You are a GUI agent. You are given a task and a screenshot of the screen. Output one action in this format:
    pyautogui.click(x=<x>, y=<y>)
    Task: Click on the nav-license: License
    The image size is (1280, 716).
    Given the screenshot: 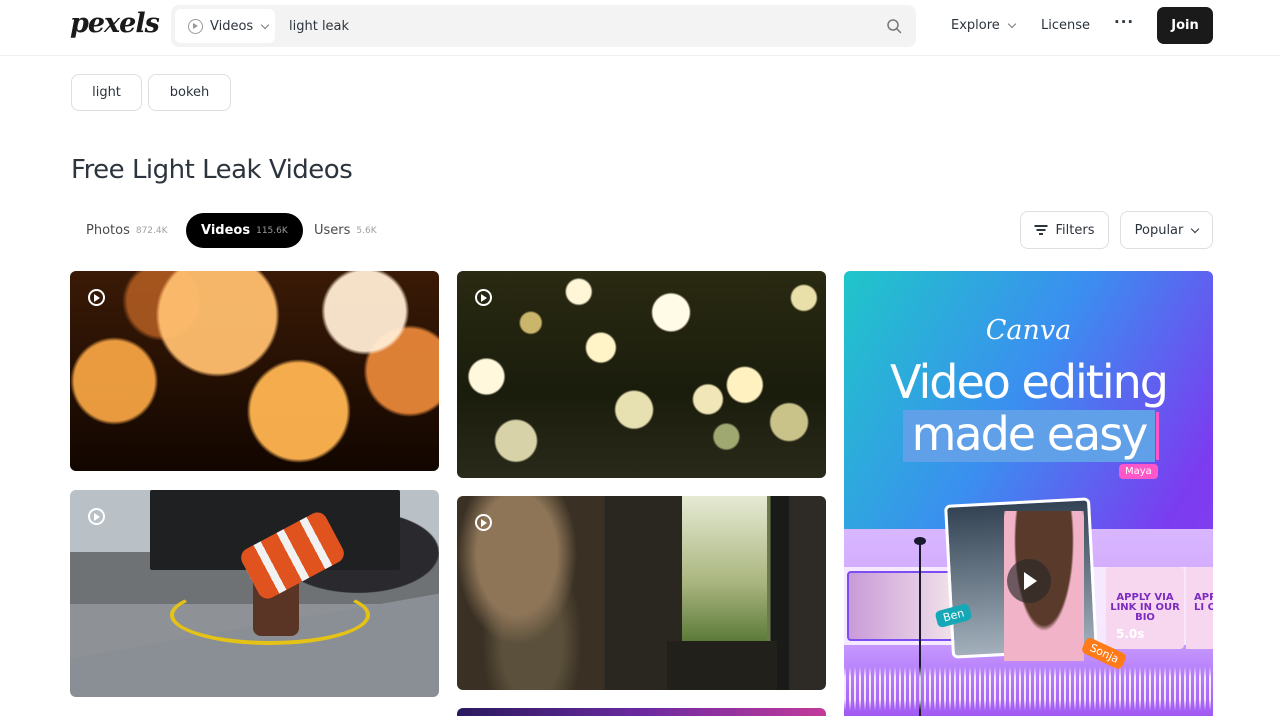 What is the action you would take?
    pyautogui.click(x=1065, y=25)
    